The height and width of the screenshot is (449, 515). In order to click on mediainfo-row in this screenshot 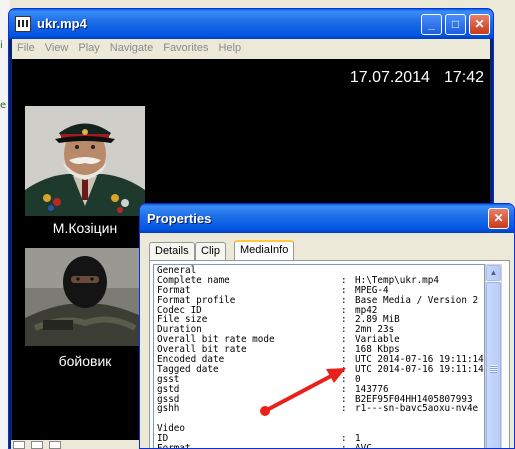, I will do `click(320, 419)`.